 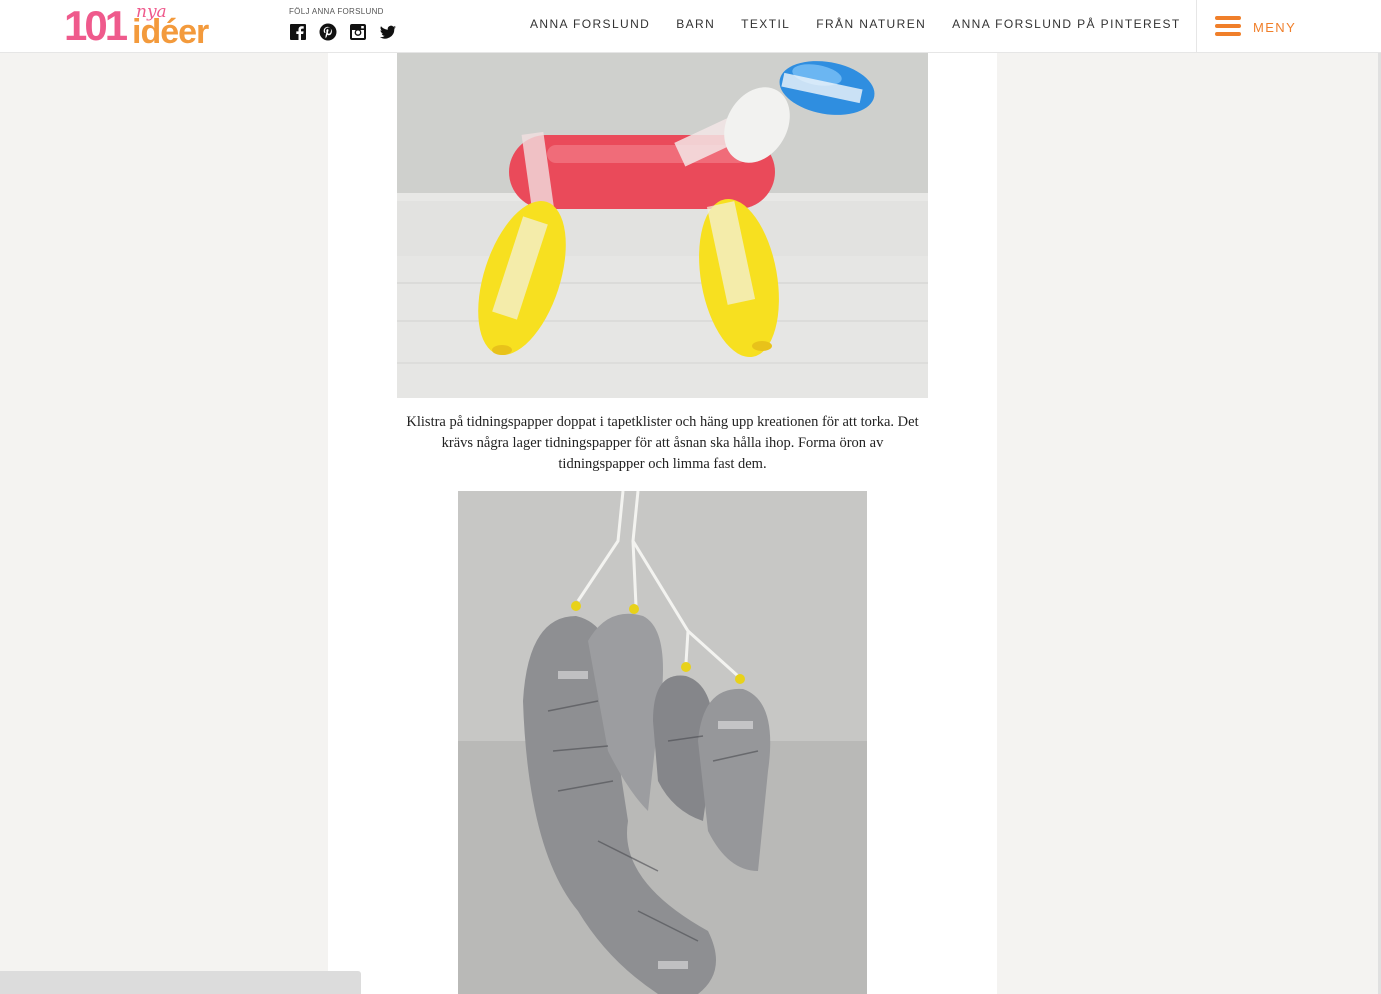 What do you see at coordinates (388, 32) in the screenshot?
I see `twitter-icon` at bounding box center [388, 32].